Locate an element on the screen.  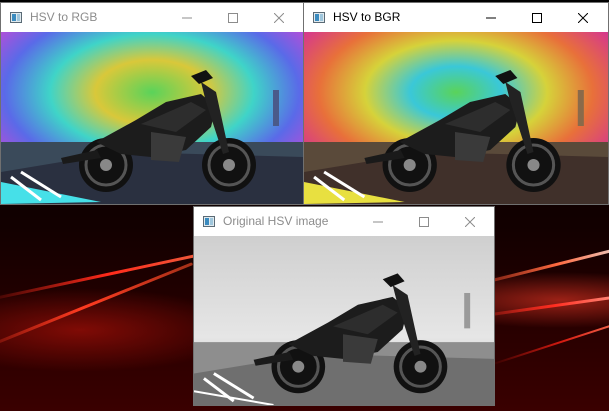
title-bar: Original HSV image is located at coordinates (344, 221).